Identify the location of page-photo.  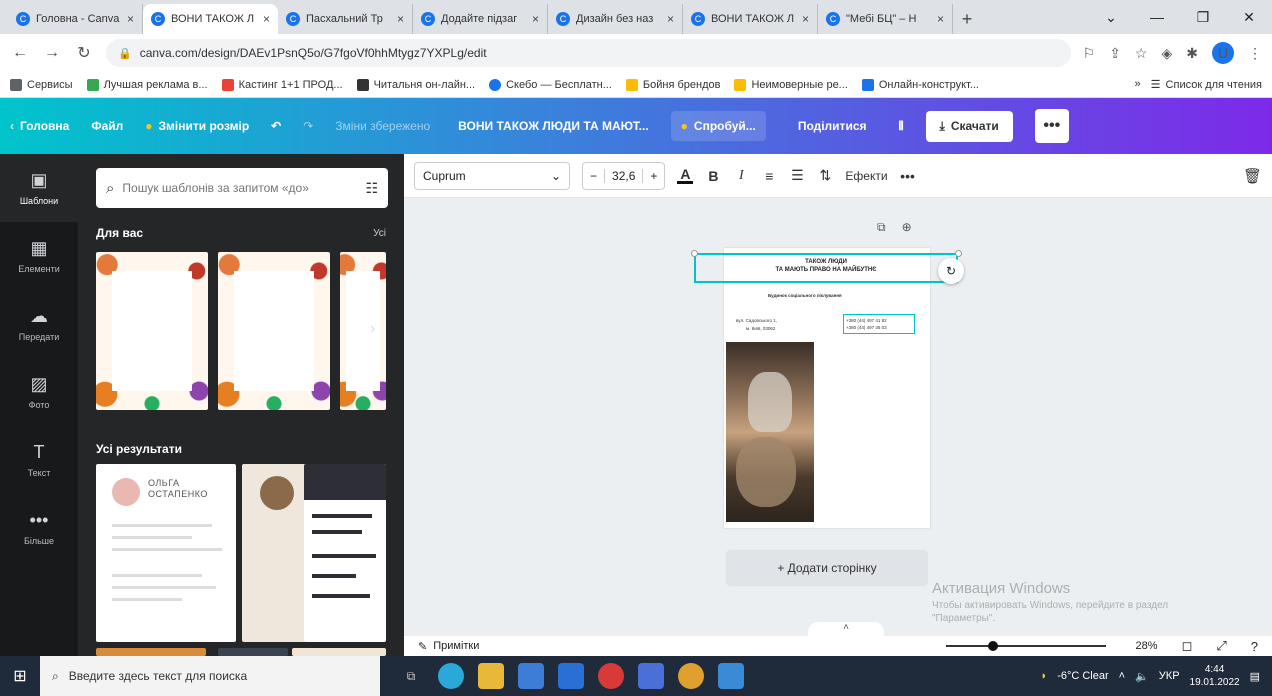
(770, 432).